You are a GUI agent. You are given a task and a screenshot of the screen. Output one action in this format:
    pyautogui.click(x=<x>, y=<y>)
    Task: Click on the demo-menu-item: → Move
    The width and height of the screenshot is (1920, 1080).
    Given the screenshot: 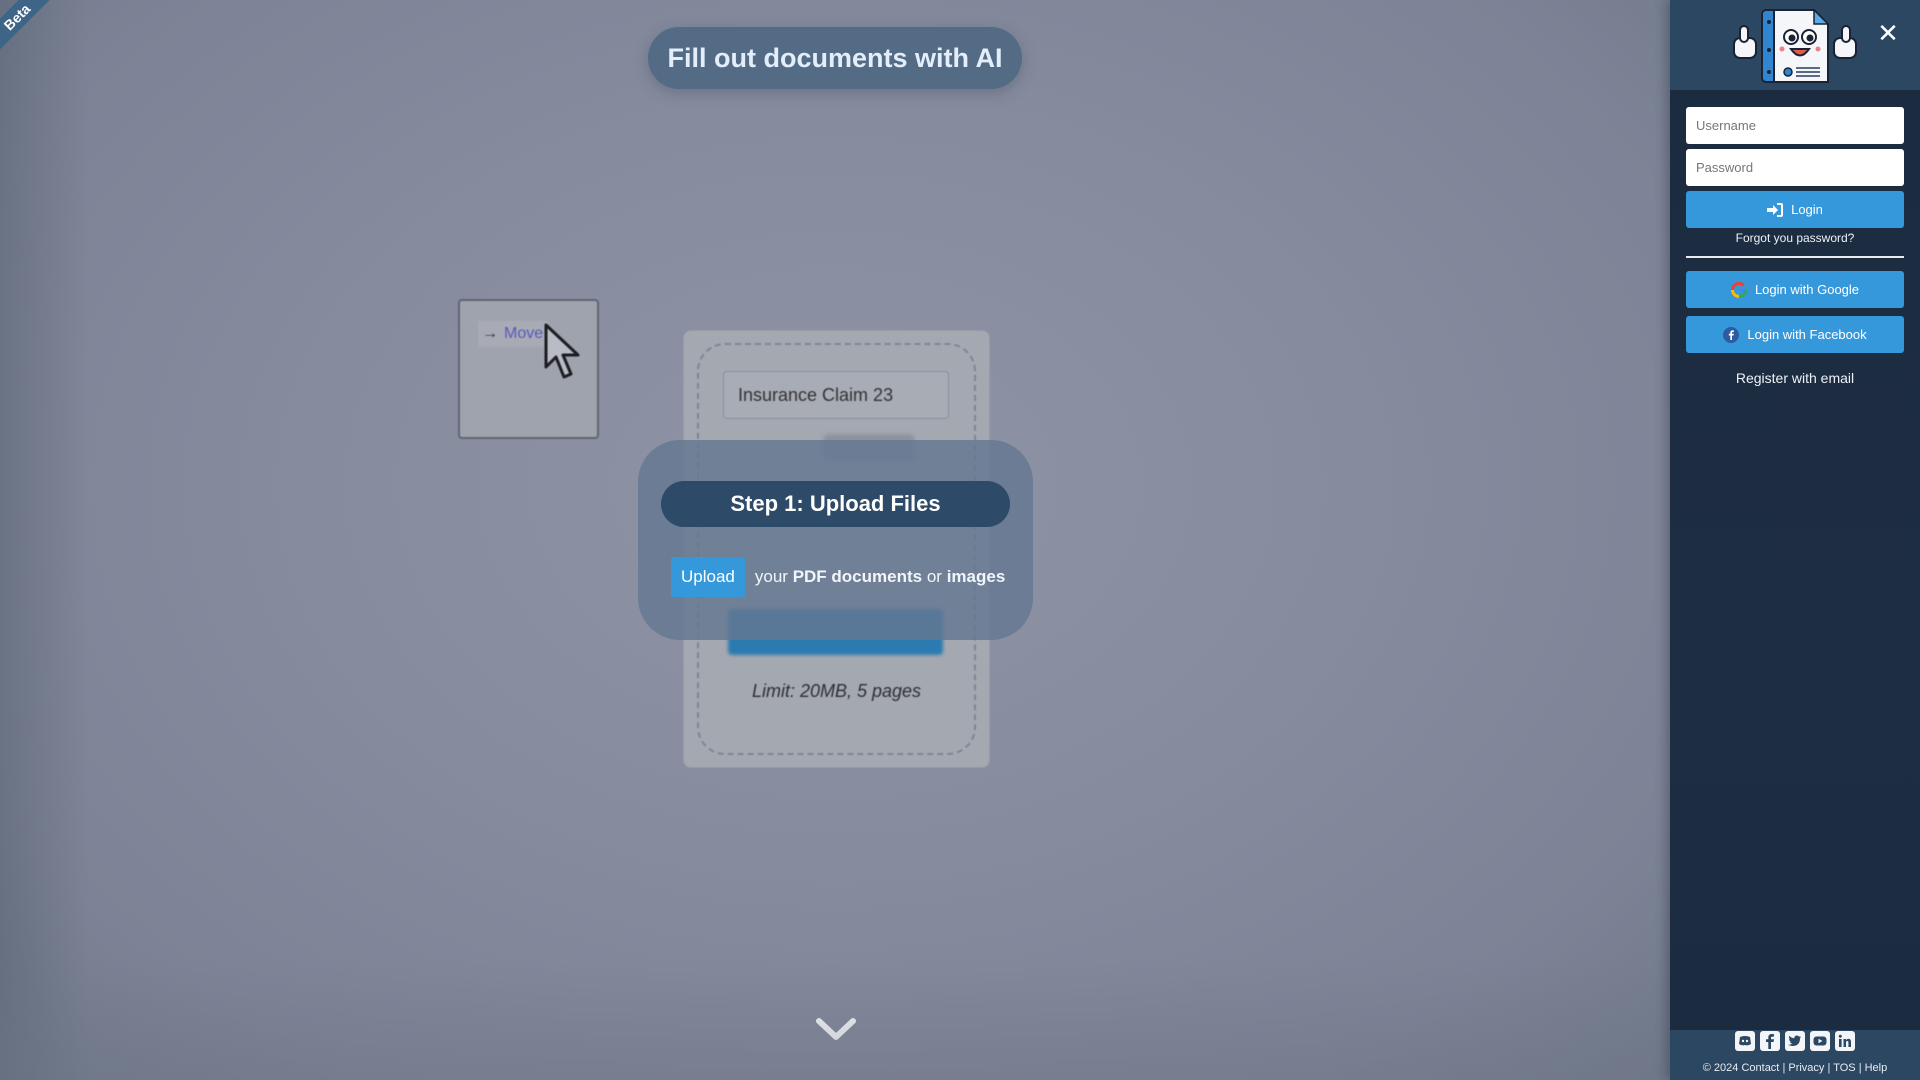 What is the action you would take?
    pyautogui.click(x=513, y=334)
    